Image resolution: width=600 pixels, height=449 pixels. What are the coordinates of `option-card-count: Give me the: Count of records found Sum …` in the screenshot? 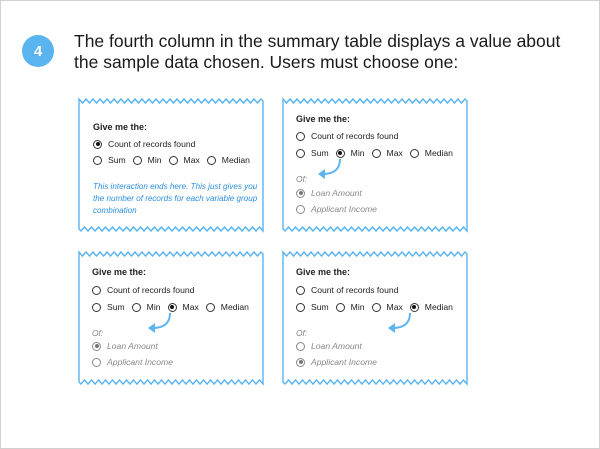 It's located at (171, 165).